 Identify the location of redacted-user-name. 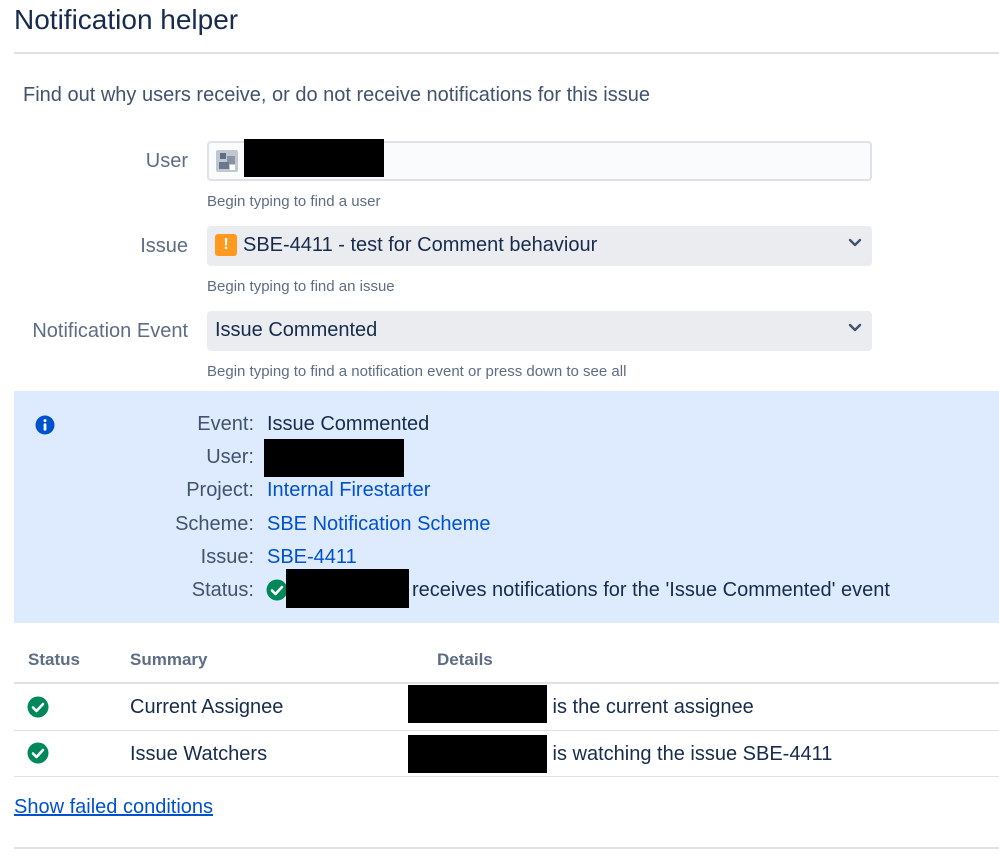
(314, 158).